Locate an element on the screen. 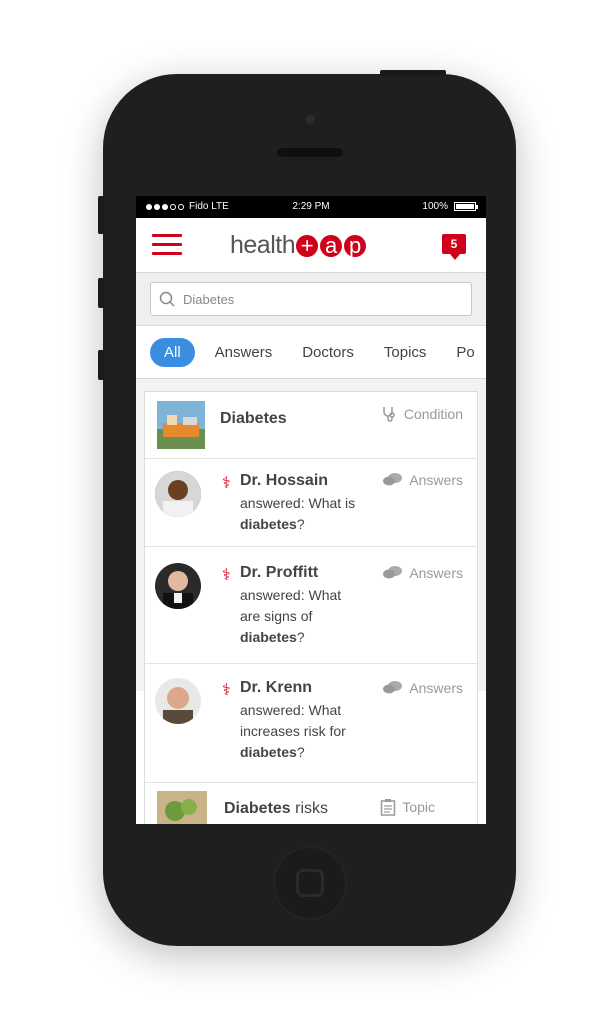 The height and width of the screenshot is (1012, 606). result-condition: Diabetes Condition is located at coordinates (311, 425).